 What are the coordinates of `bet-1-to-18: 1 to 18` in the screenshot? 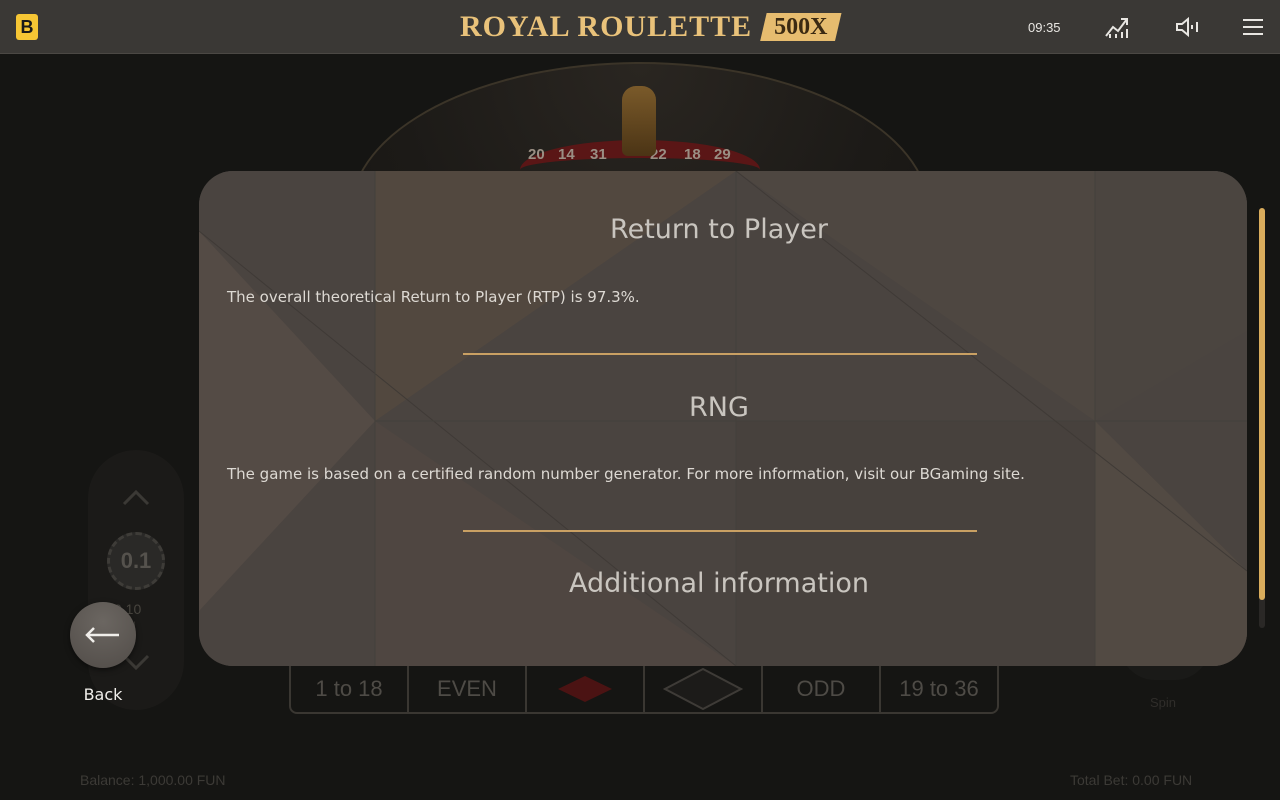 It's located at (350, 689).